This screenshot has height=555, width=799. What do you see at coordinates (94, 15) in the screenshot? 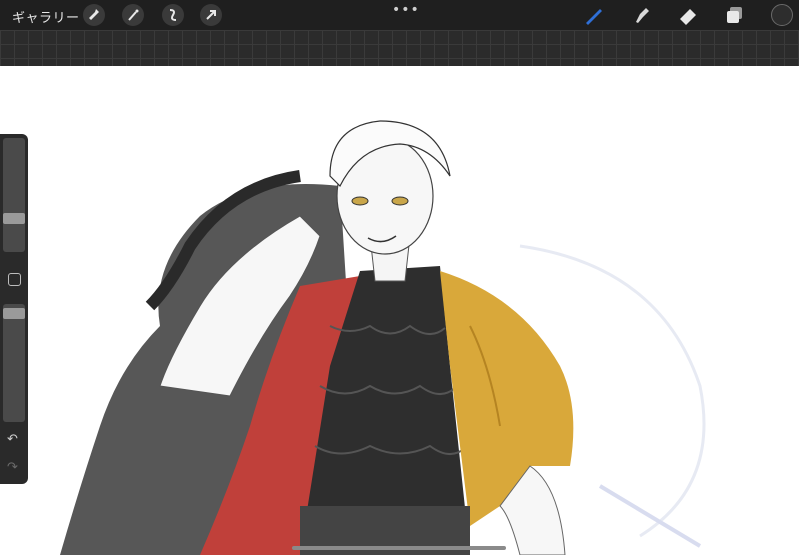
I see `wrench-icon` at bounding box center [94, 15].